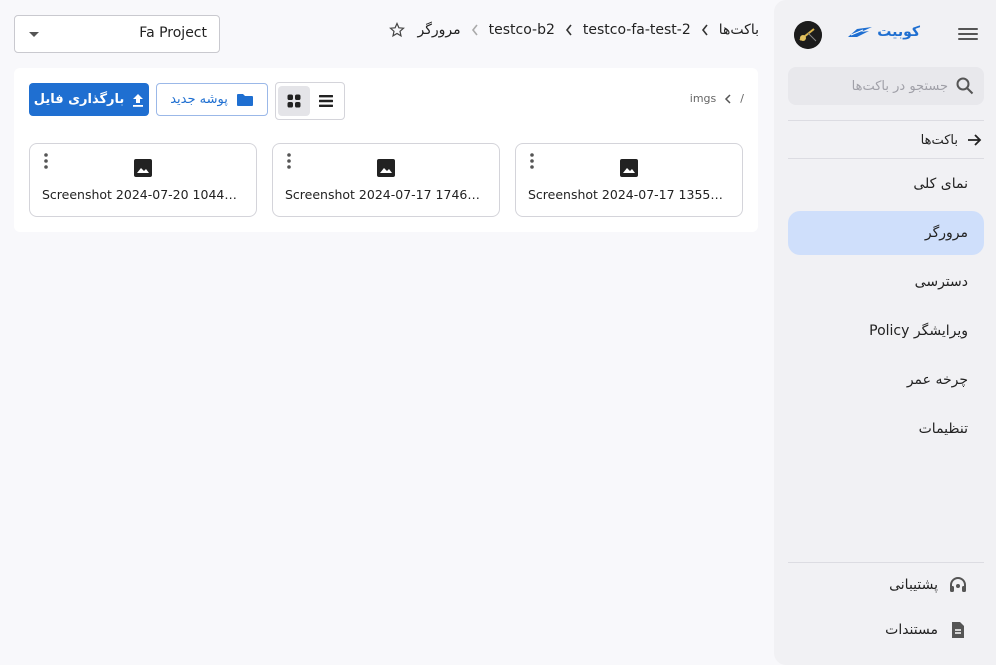  What do you see at coordinates (117, 34) in the screenshot?
I see `project-select: Fa Project` at bounding box center [117, 34].